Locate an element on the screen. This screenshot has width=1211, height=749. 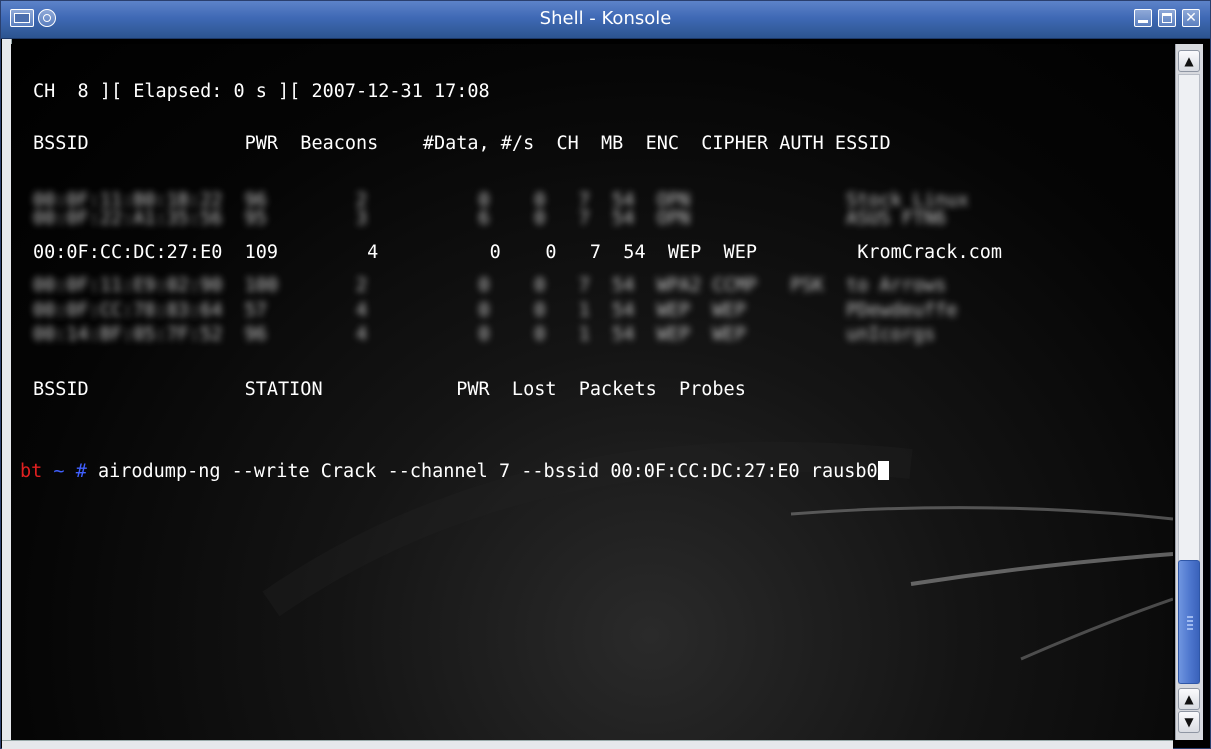
station-table-header: BSSID STATION PWR Lost Packets Probes is located at coordinates (389, 389).